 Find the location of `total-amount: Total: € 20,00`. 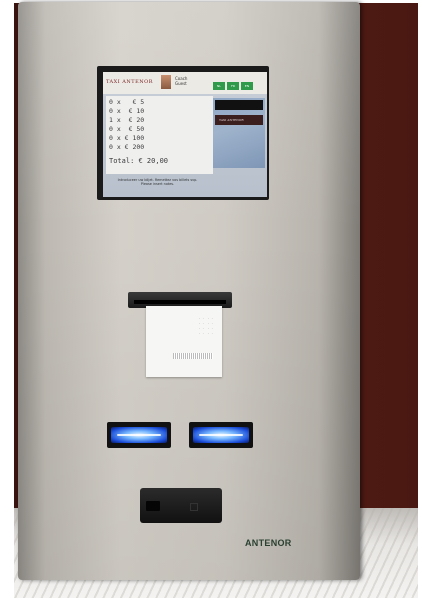

total-amount: Total: € 20,00 is located at coordinates (139, 161).